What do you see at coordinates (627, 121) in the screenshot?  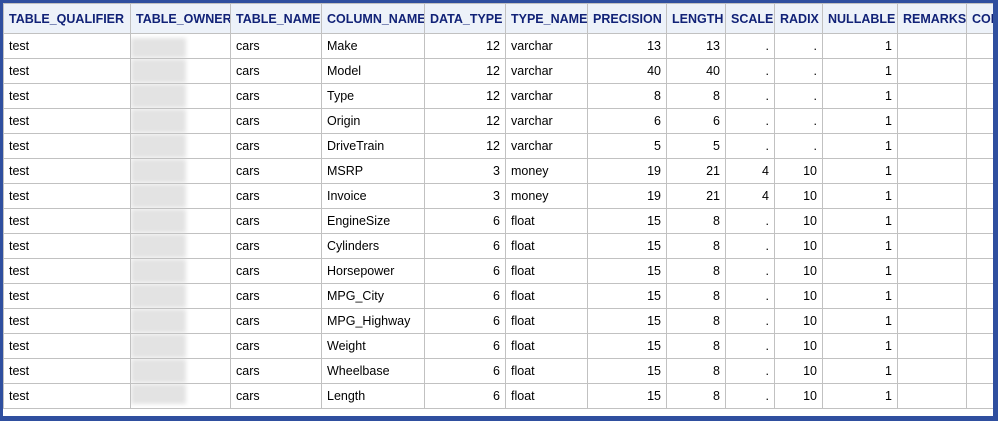 I see `cell-precision: 6` at bounding box center [627, 121].